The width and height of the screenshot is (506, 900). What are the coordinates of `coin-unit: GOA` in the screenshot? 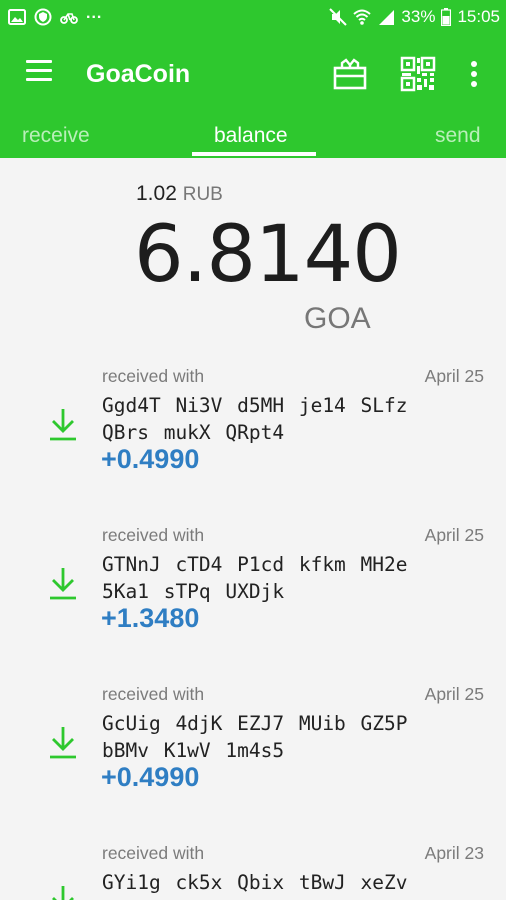 It's located at (337, 318).